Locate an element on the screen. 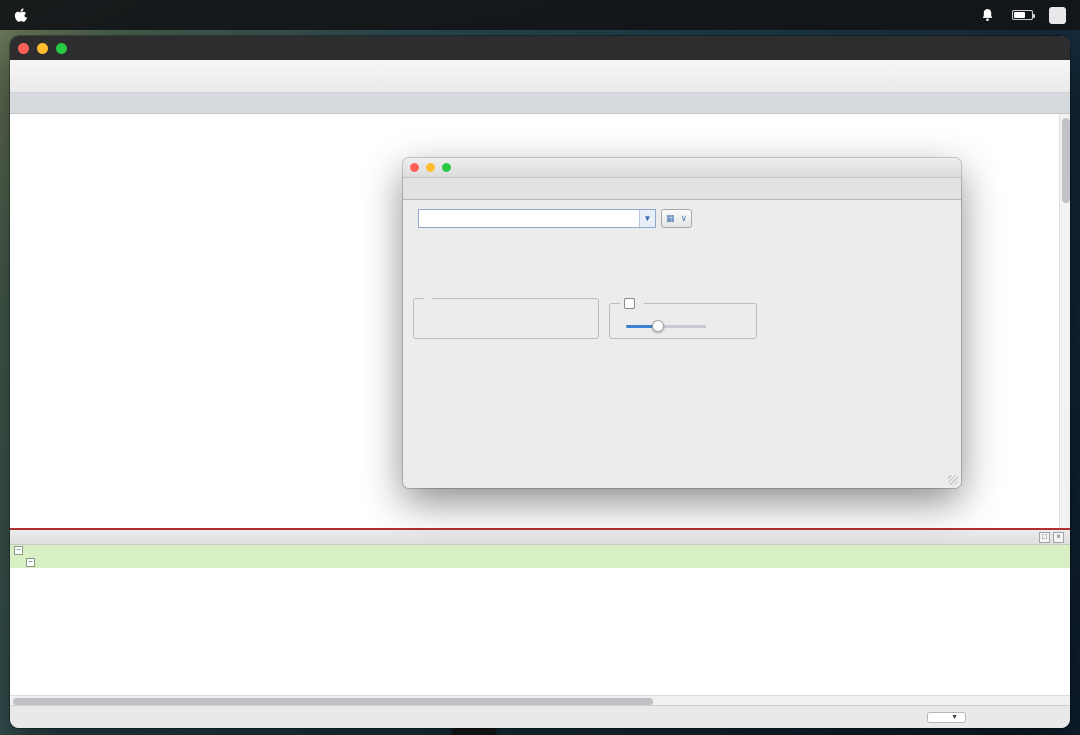 The width and height of the screenshot is (1080, 735). search-mode-group is located at coordinates (506, 318).